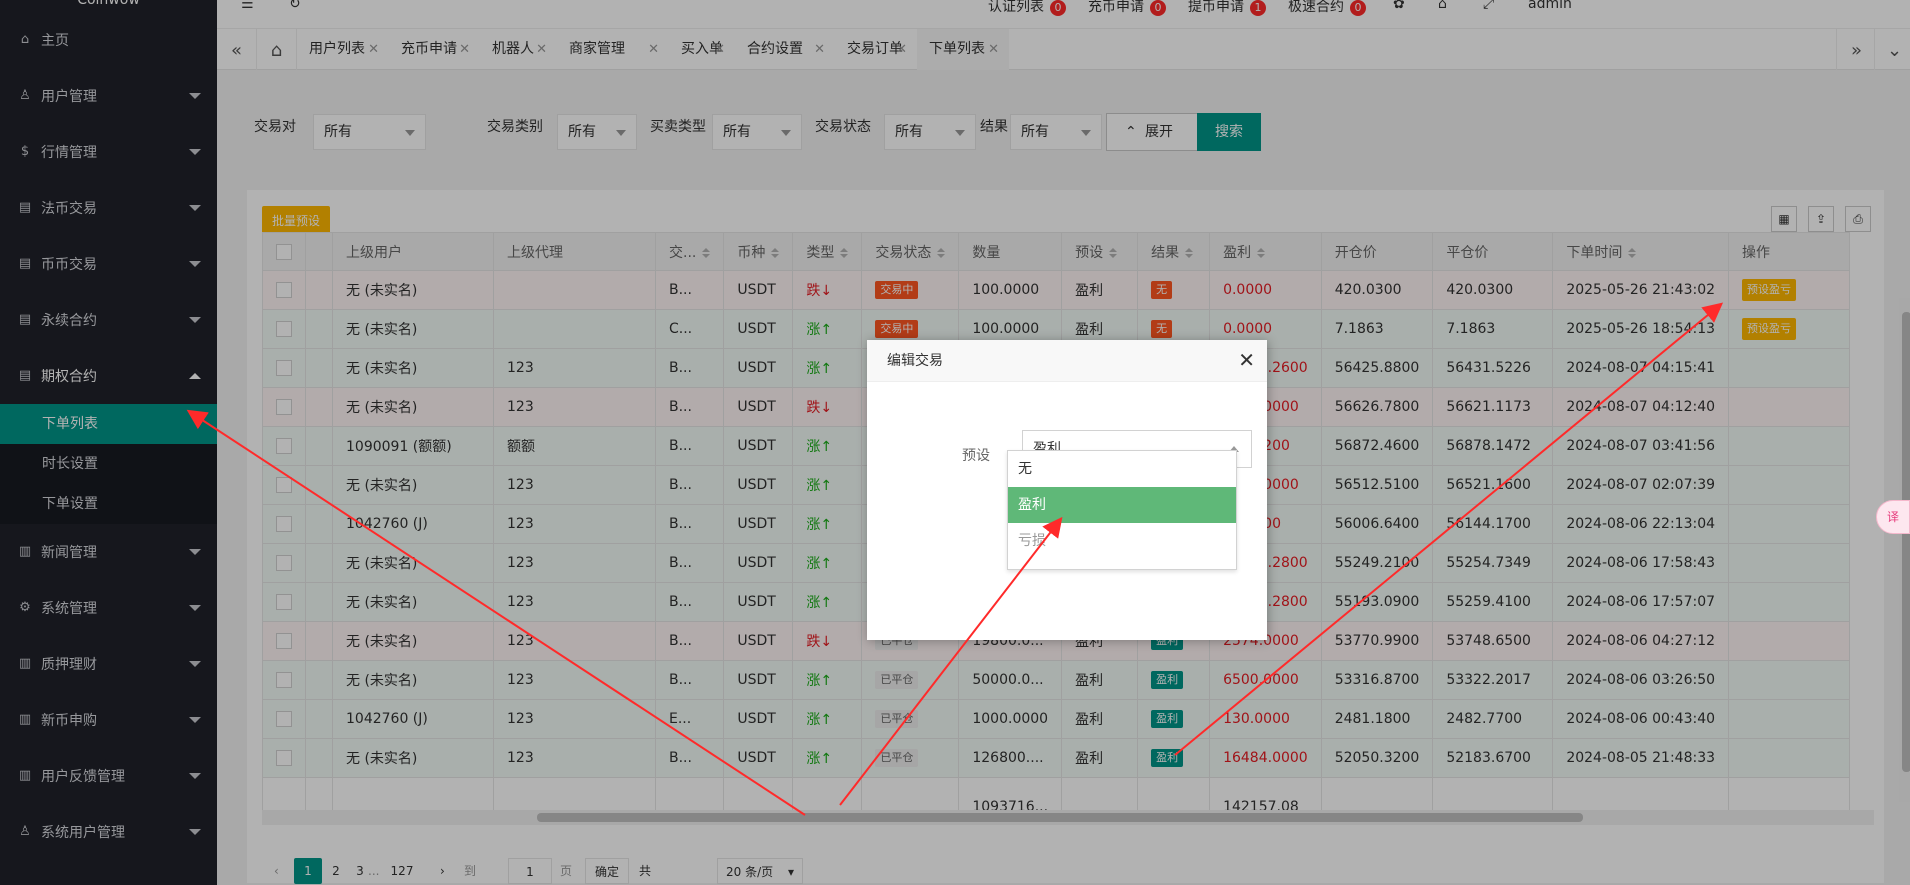 The height and width of the screenshot is (885, 1910). I want to click on preset-dropdown: 无 盈利 亏损, so click(1122, 510).